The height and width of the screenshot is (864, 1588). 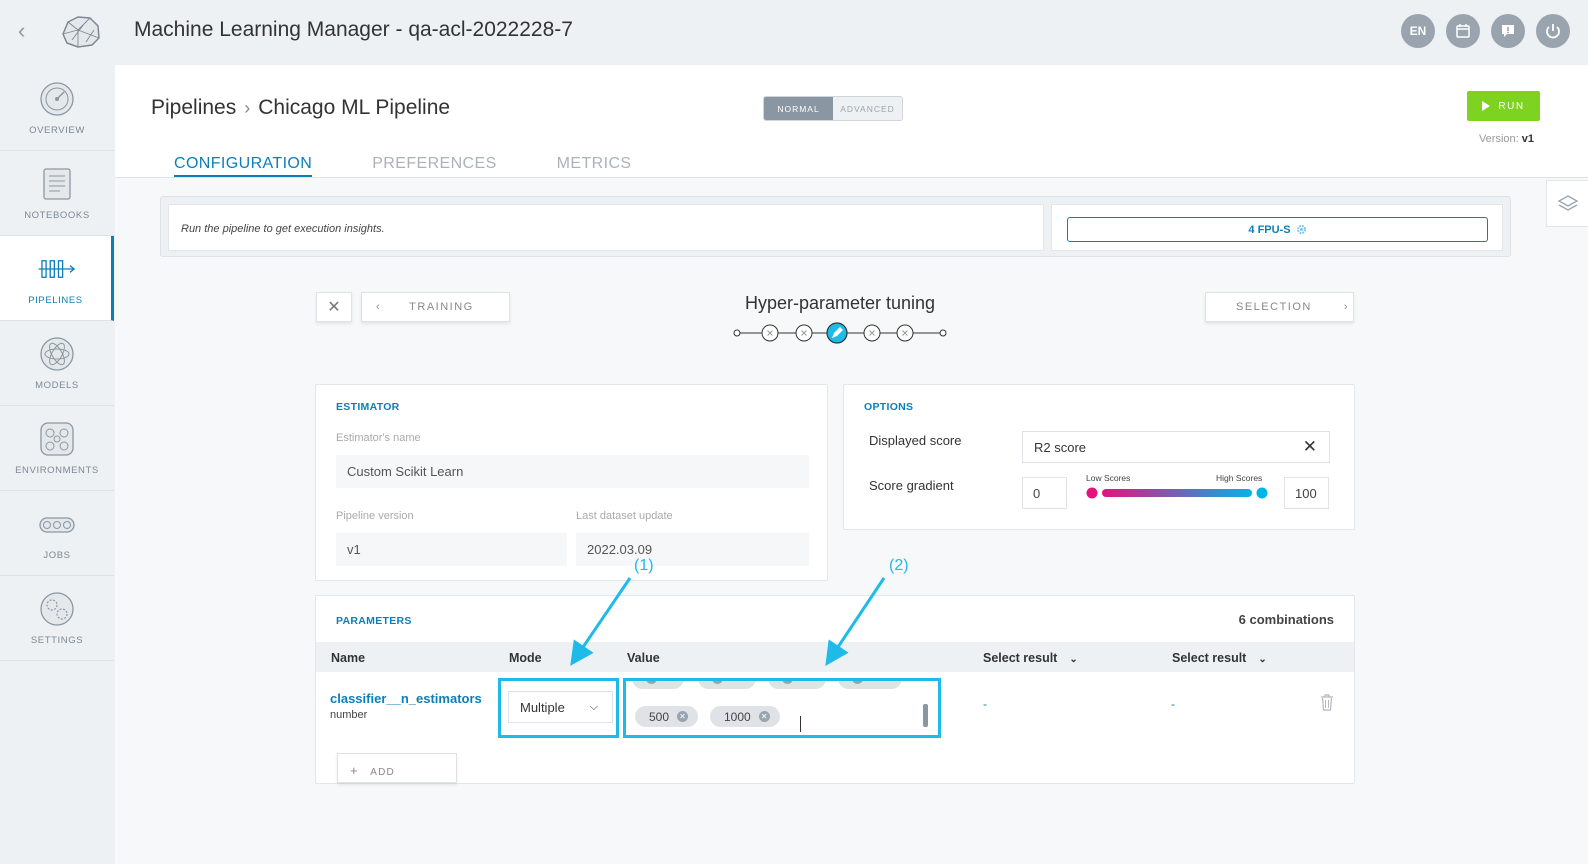 What do you see at coordinates (867, 108) in the screenshot?
I see `mode-advanced-button: ADVANCED` at bounding box center [867, 108].